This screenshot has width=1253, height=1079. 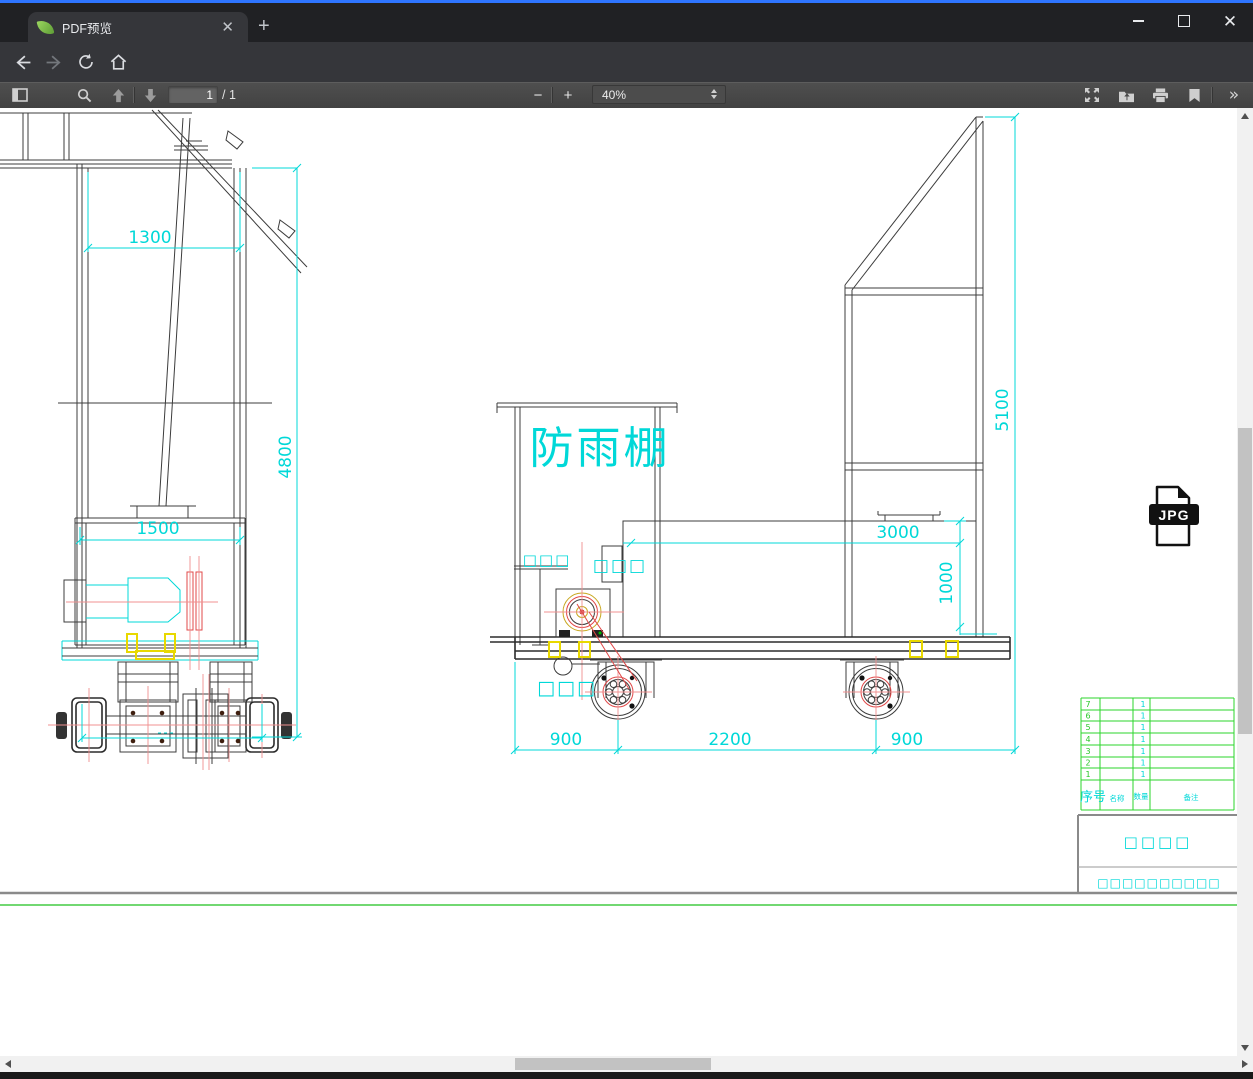 I want to click on minimize-button, so click(x=1138, y=21).